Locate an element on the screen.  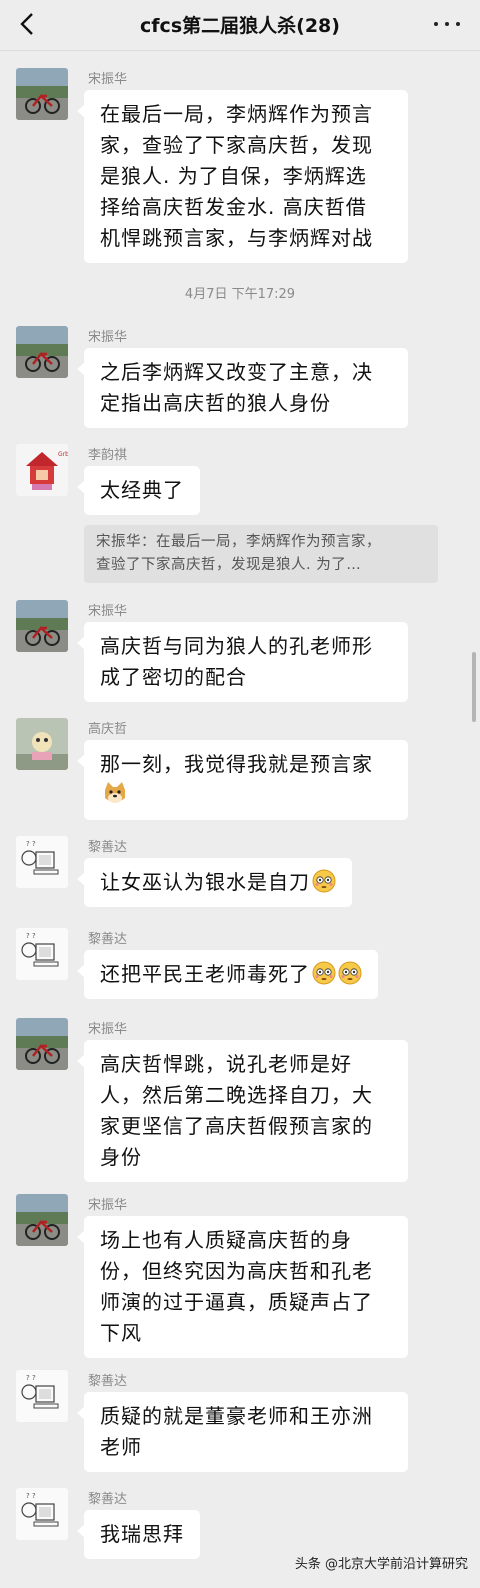
message-line: 之后李炳辉又改变了主意，决 is located at coordinates (236, 372).